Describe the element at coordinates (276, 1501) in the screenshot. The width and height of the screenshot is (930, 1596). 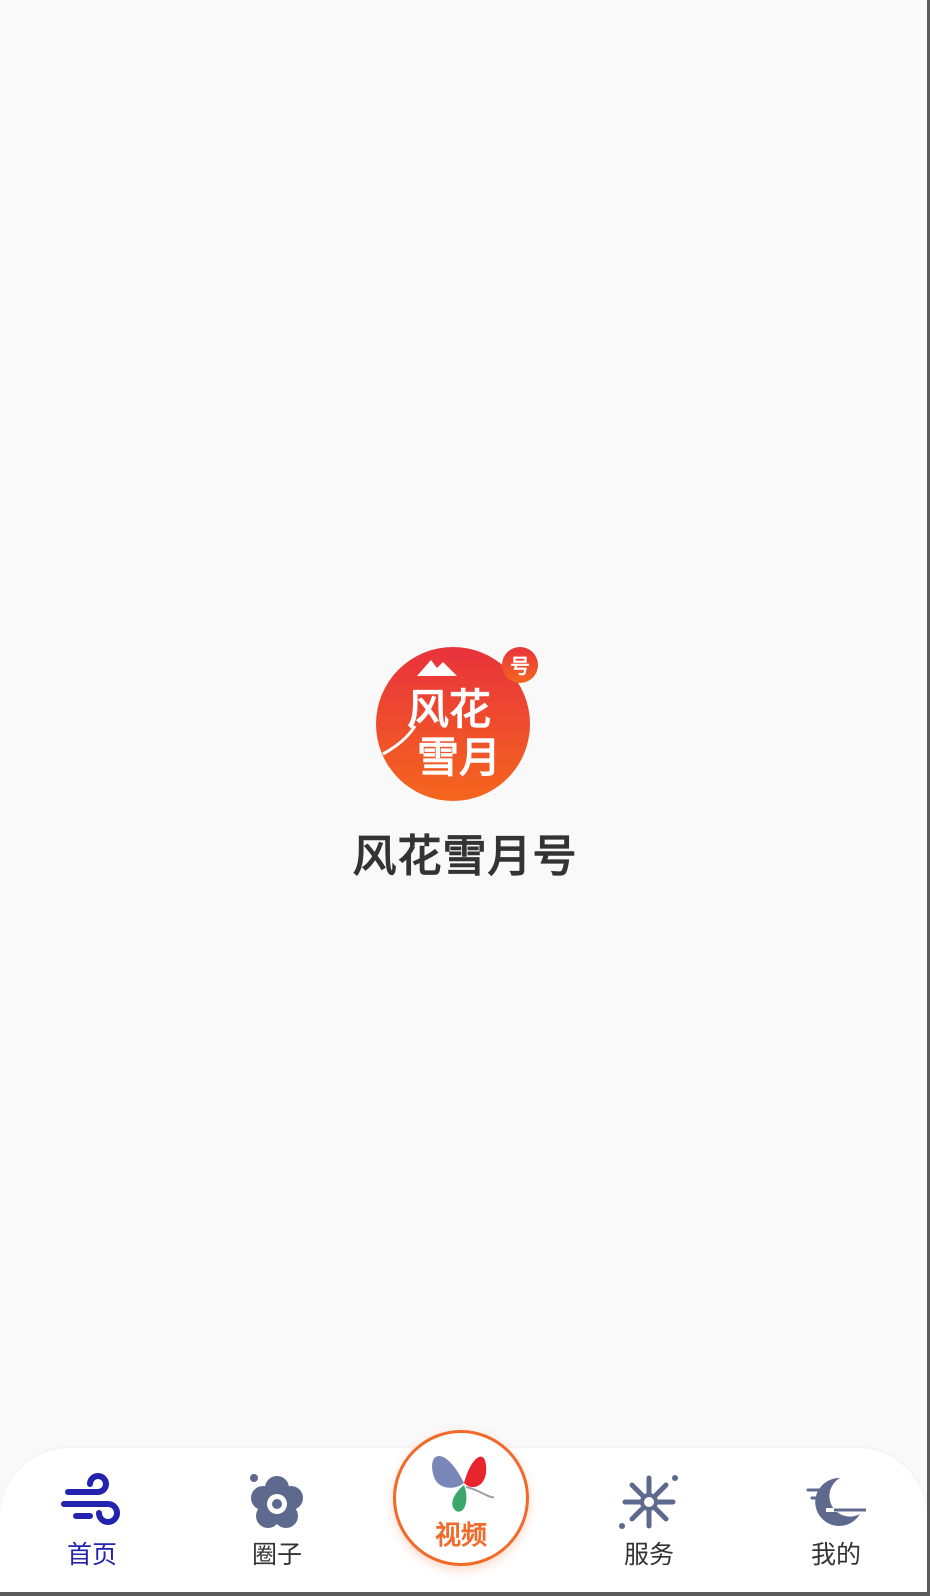
I see `flower-icon` at that location.